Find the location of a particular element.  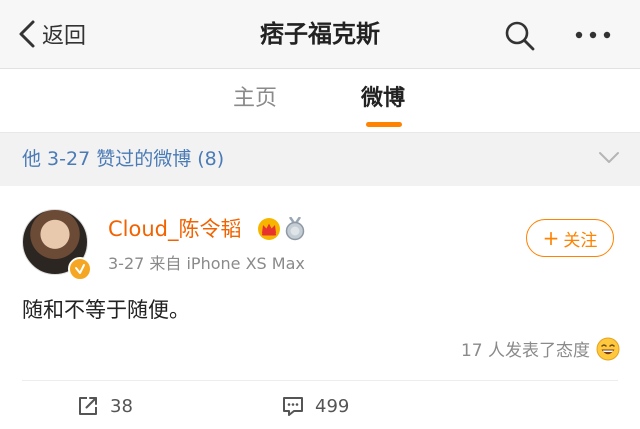

author-name: Cloud_陈令韬 is located at coordinates (175, 229).